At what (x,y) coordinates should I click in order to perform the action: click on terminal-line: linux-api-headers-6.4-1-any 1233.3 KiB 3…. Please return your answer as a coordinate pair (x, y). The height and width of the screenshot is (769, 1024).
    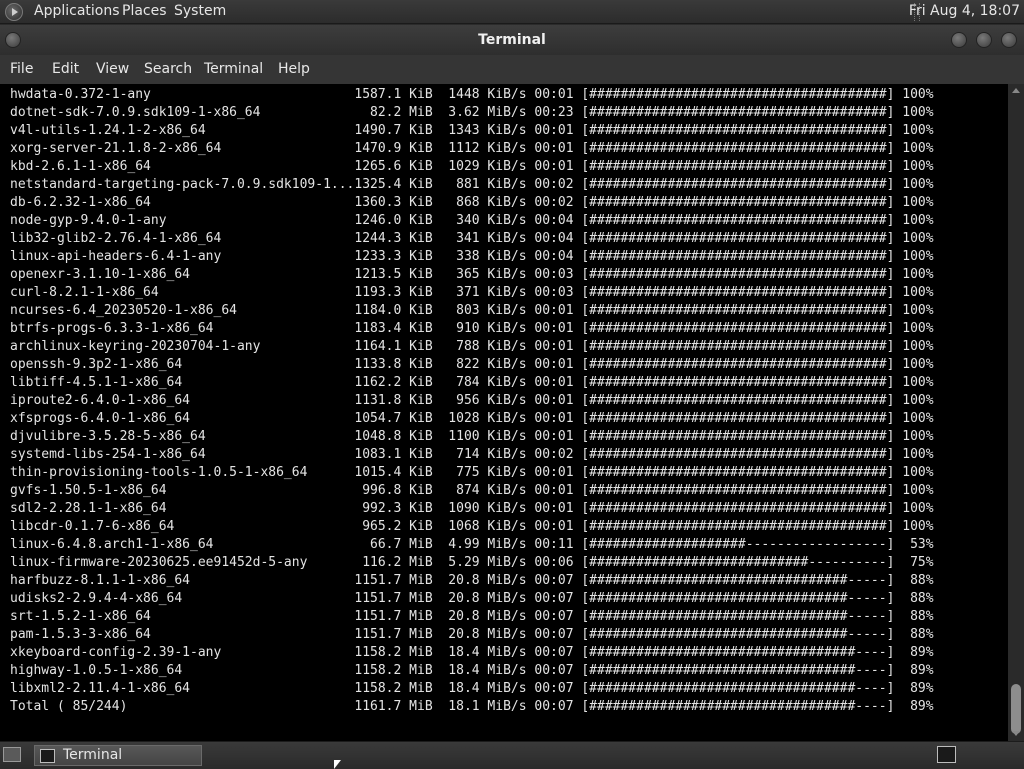
    Looking at the image, I should click on (472, 256).